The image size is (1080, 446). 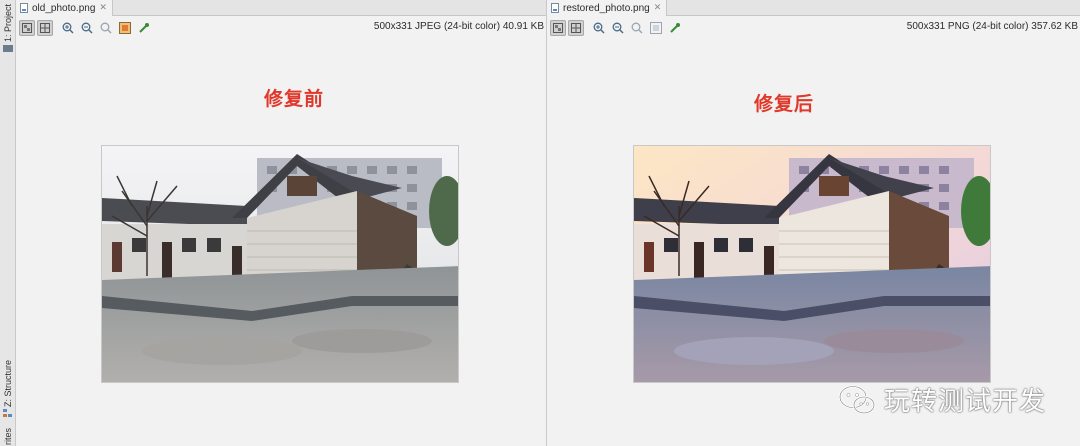 What do you see at coordinates (8, 223) in the screenshot?
I see `tool-window-strip: 1: Project Z: Structure rites` at bounding box center [8, 223].